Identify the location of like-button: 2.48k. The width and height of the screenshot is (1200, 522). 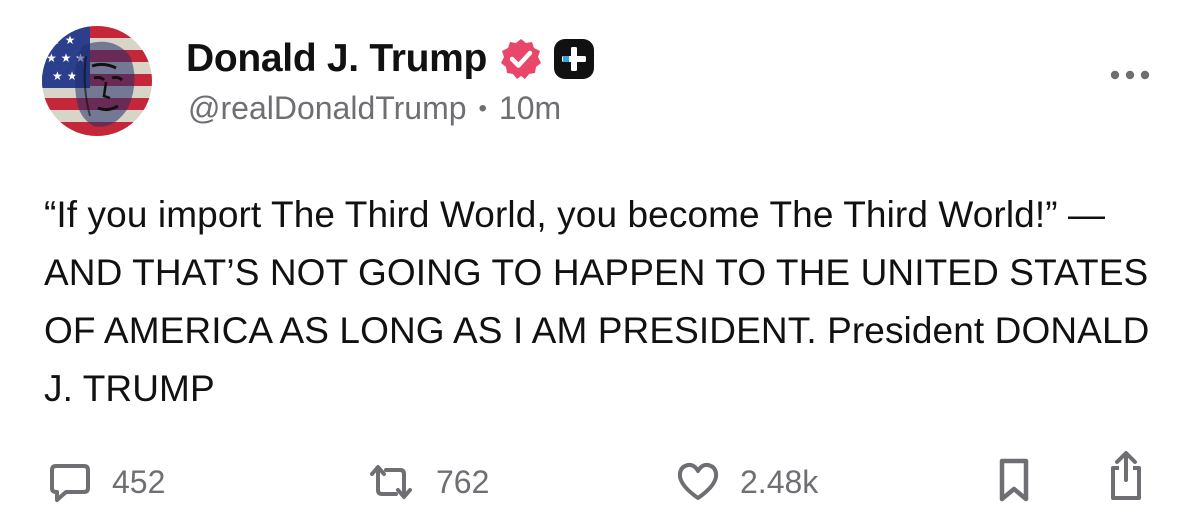
(747, 482).